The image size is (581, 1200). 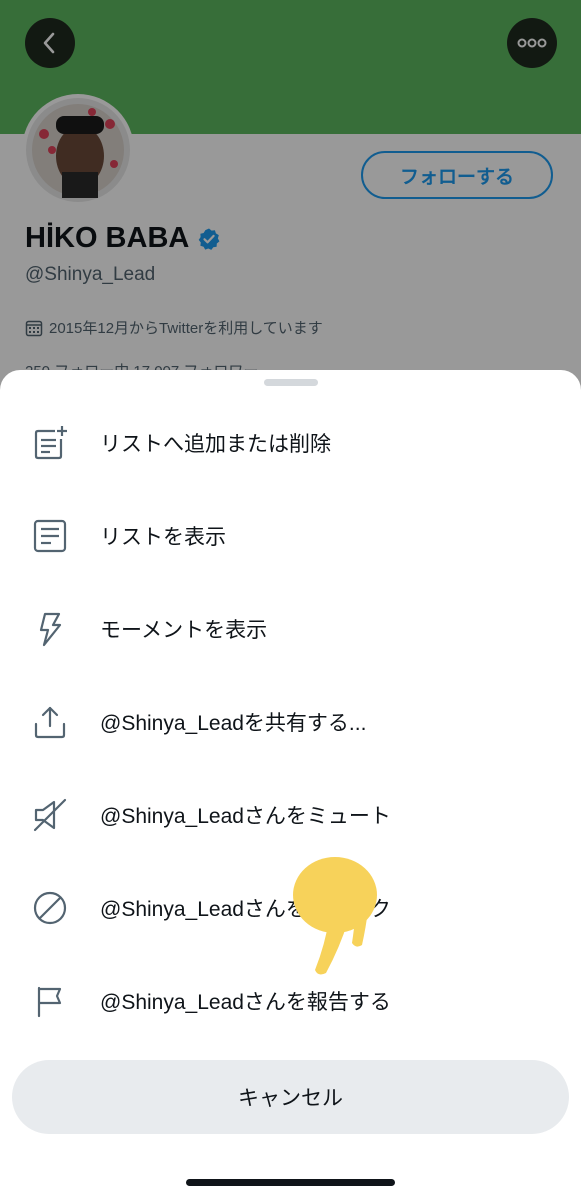 I want to click on menu-item-label: リストを表示, so click(x=163, y=537).